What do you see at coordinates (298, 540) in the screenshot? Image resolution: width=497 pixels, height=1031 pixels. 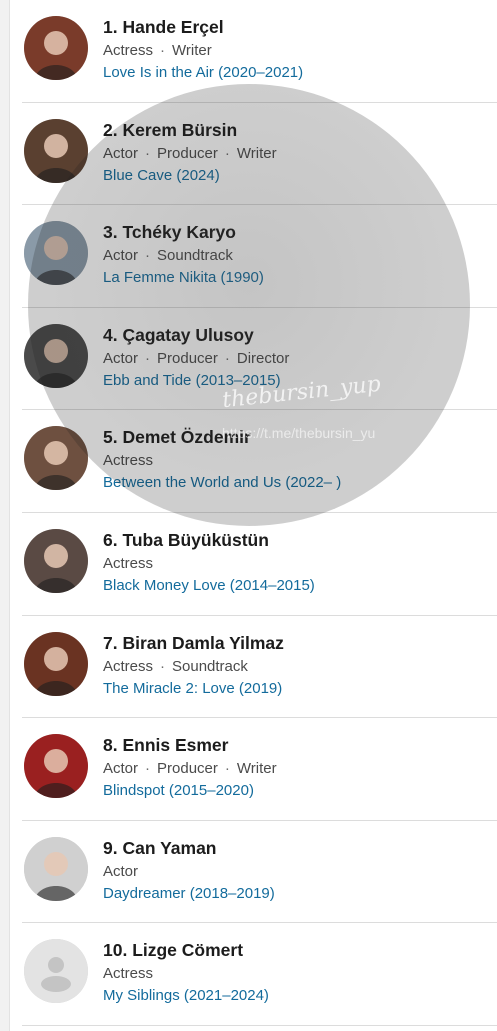 I see `person-name-link: 6. Tuba Büyüküstün` at bounding box center [298, 540].